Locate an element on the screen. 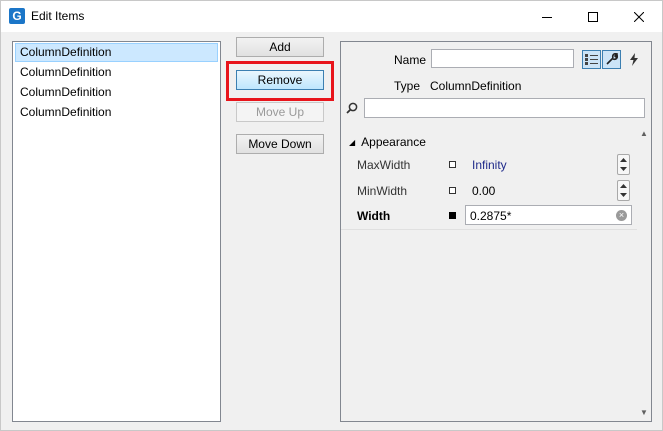 This screenshot has width=663, height=431. move-down-button: Move Down is located at coordinates (280, 144).